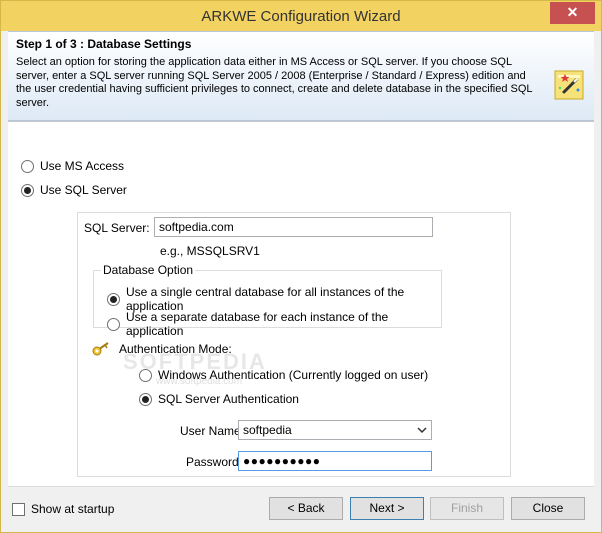 The height and width of the screenshot is (533, 602). I want to click on password-mask: ●●●●●●●●●●, so click(282, 461).